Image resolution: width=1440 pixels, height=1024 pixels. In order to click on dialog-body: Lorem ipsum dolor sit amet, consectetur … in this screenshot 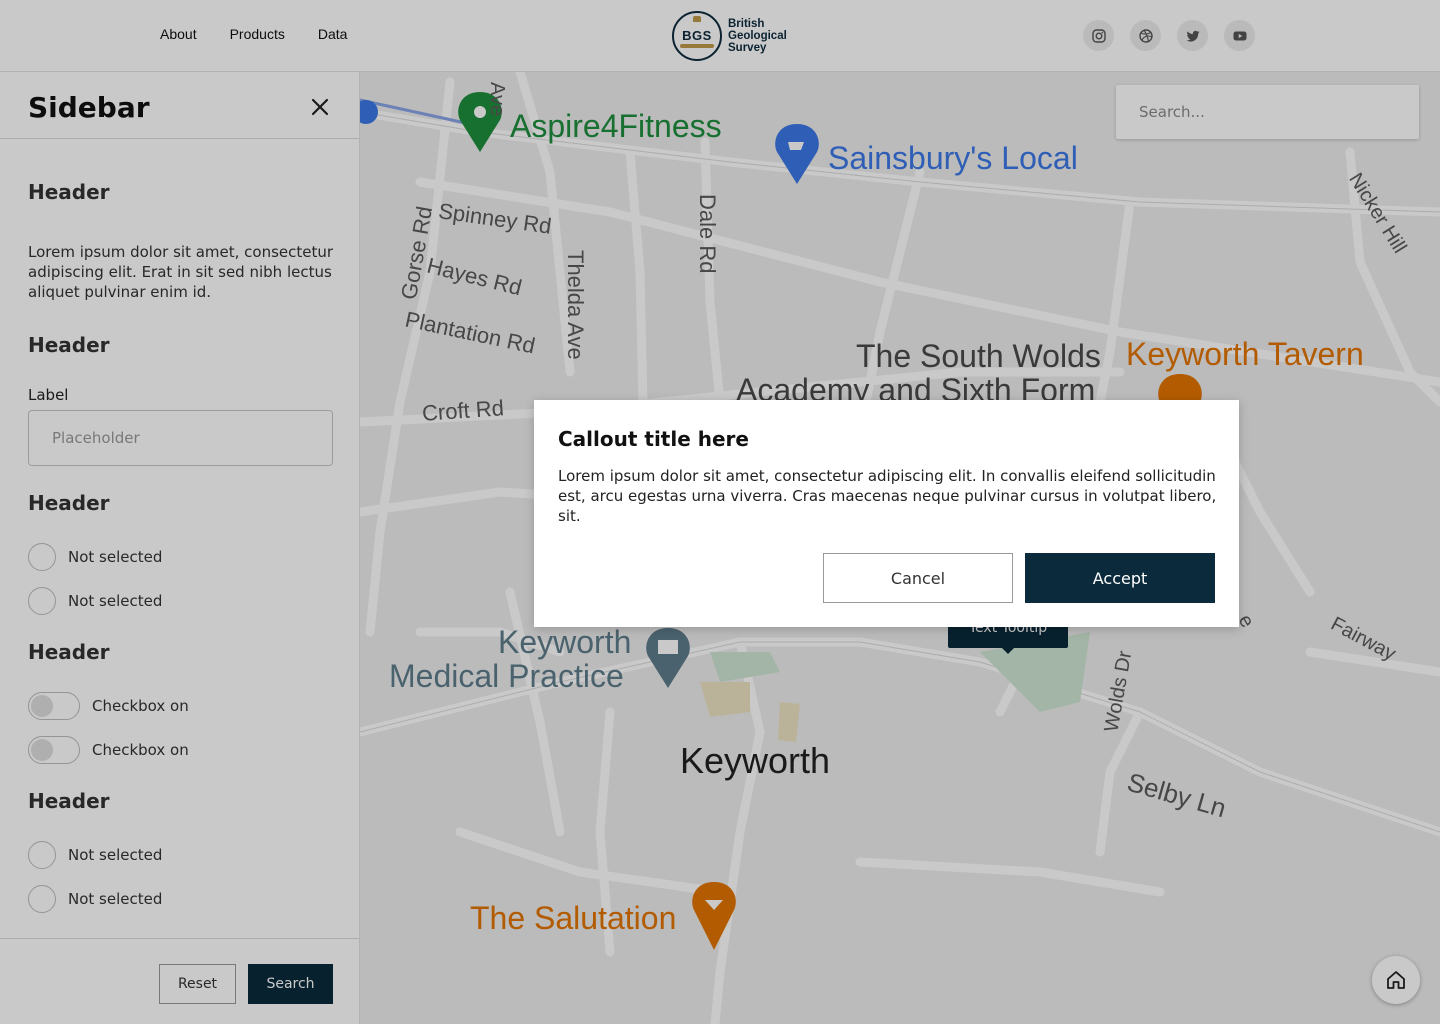, I will do `click(887, 496)`.